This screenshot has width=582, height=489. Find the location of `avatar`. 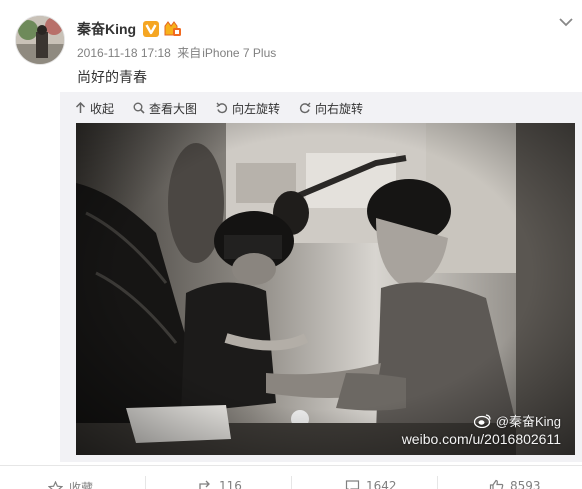

avatar is located at coordinates (40, 40).